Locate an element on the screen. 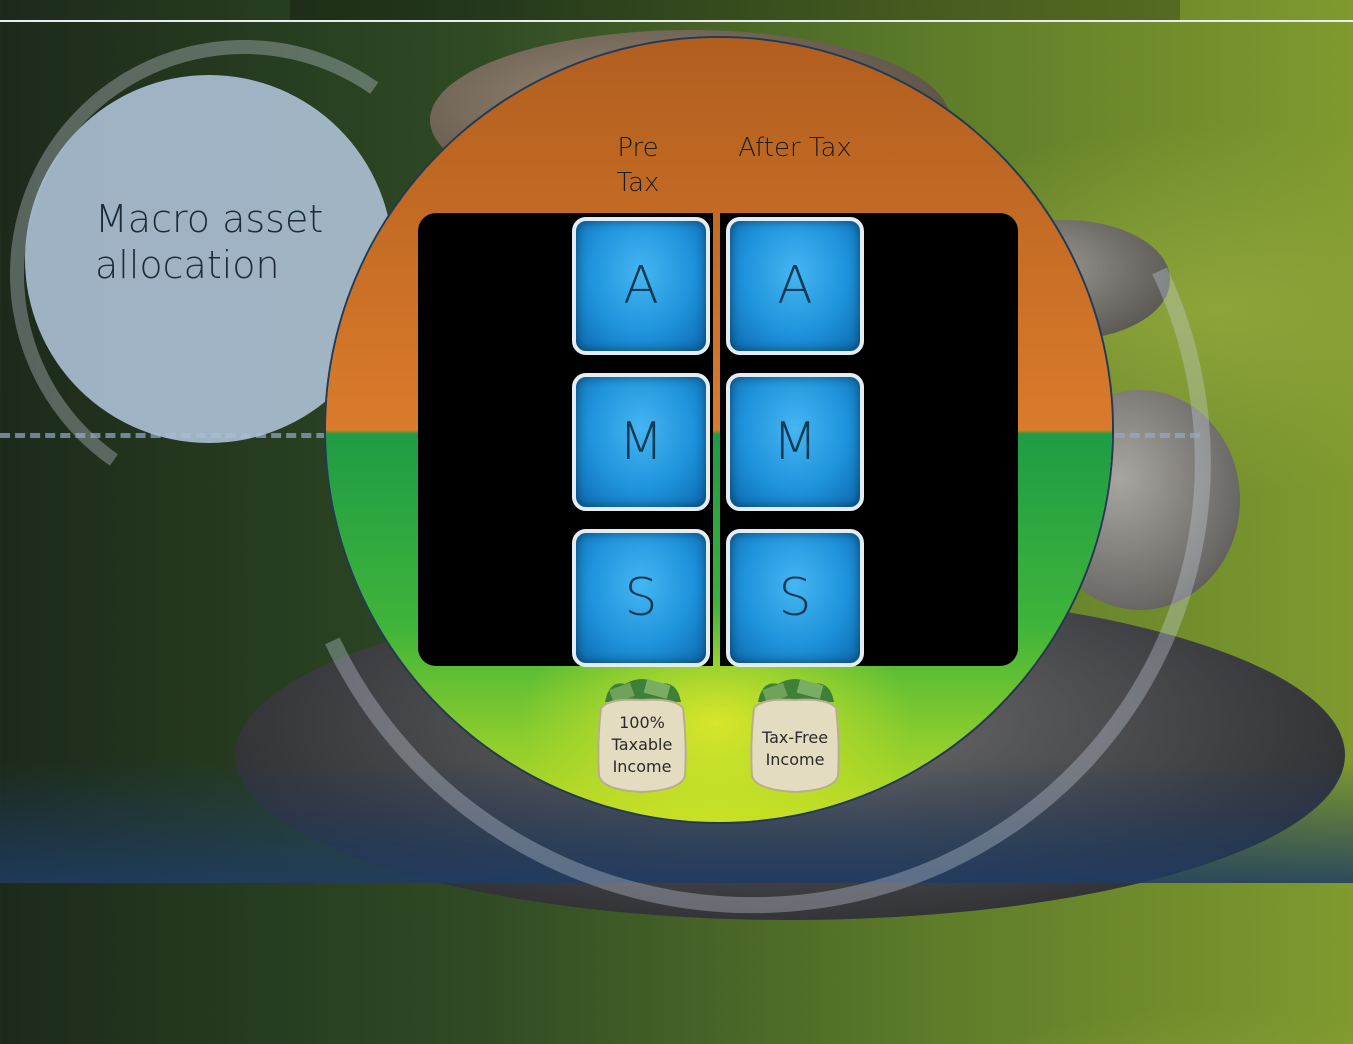 The image size is (1353, 1044). pre-tax-tile-m: M is located at coordinates (641, 442).